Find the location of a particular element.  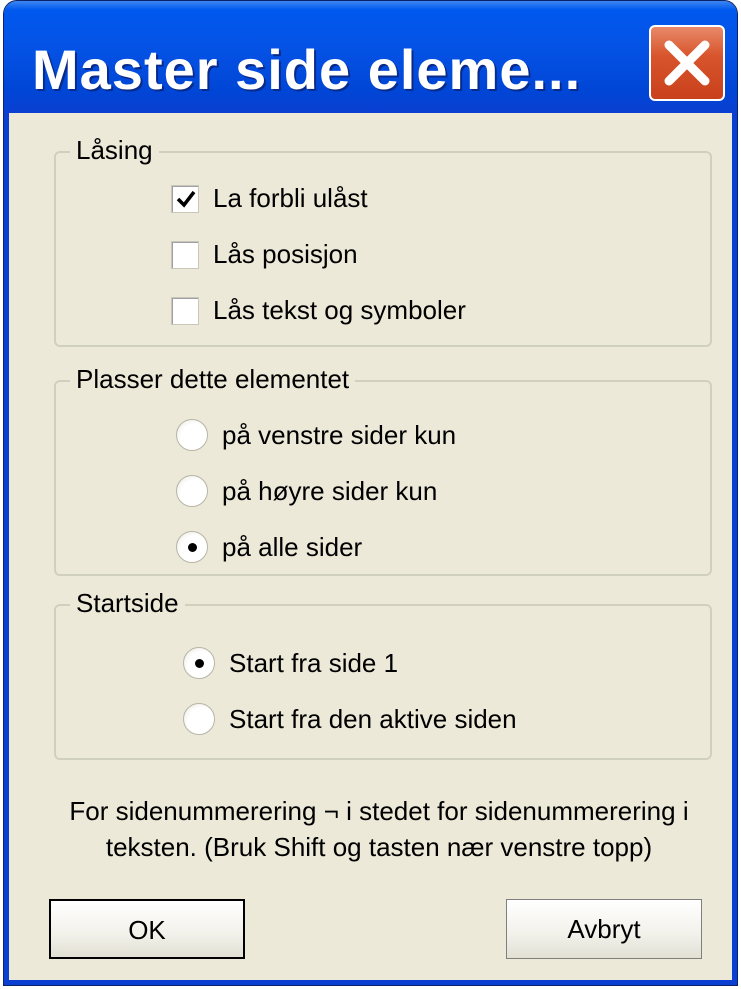

radio-start-fra-side-1: Start fra side 1 is located at coordinates (290, 663).